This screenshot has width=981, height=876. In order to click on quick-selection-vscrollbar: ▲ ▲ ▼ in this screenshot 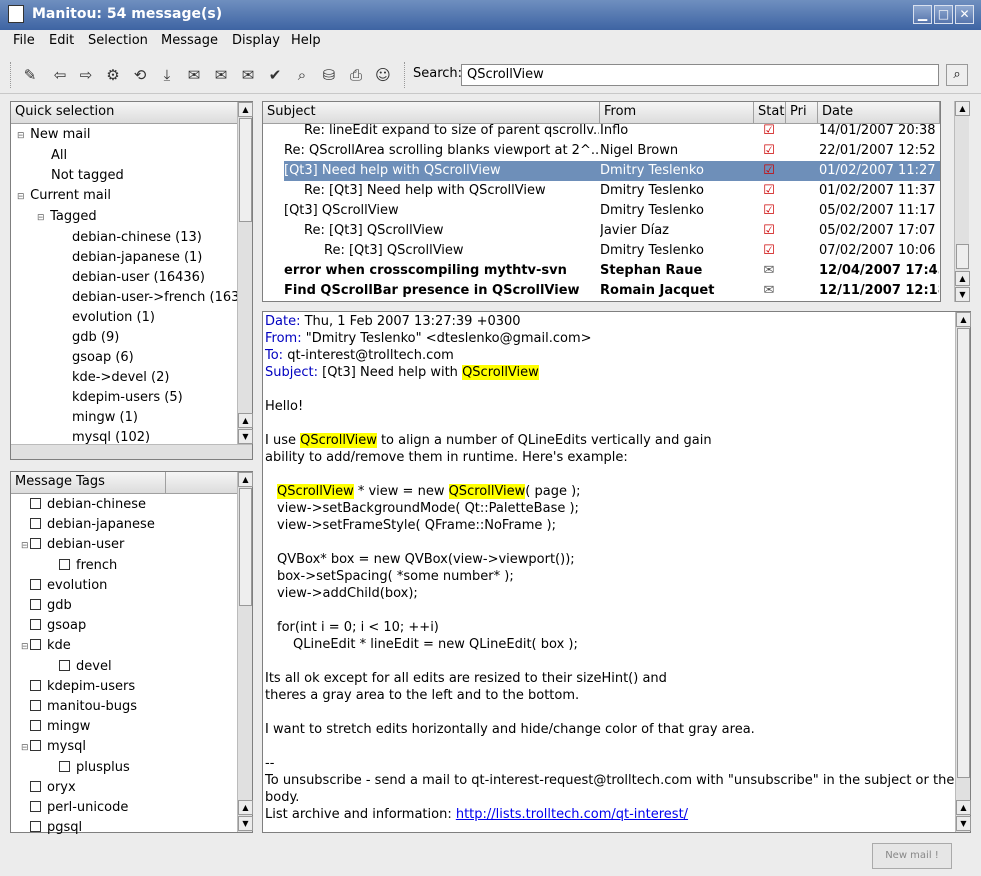, I will do `click(245, 273)`.